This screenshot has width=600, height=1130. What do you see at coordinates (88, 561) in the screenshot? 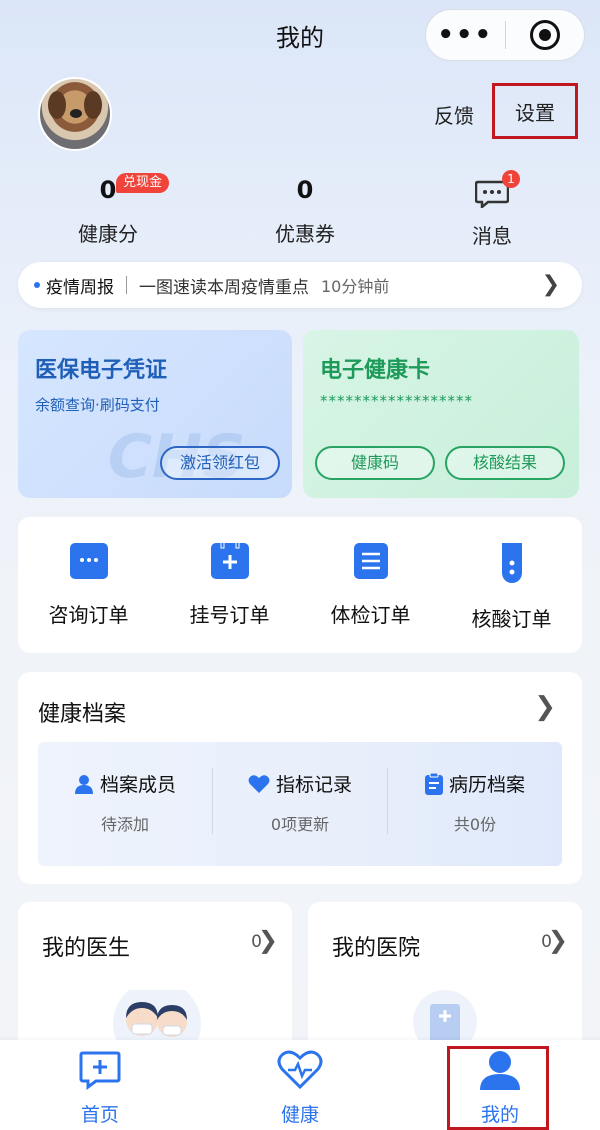
I see `chat-icon` at bounding box center [88, 561].